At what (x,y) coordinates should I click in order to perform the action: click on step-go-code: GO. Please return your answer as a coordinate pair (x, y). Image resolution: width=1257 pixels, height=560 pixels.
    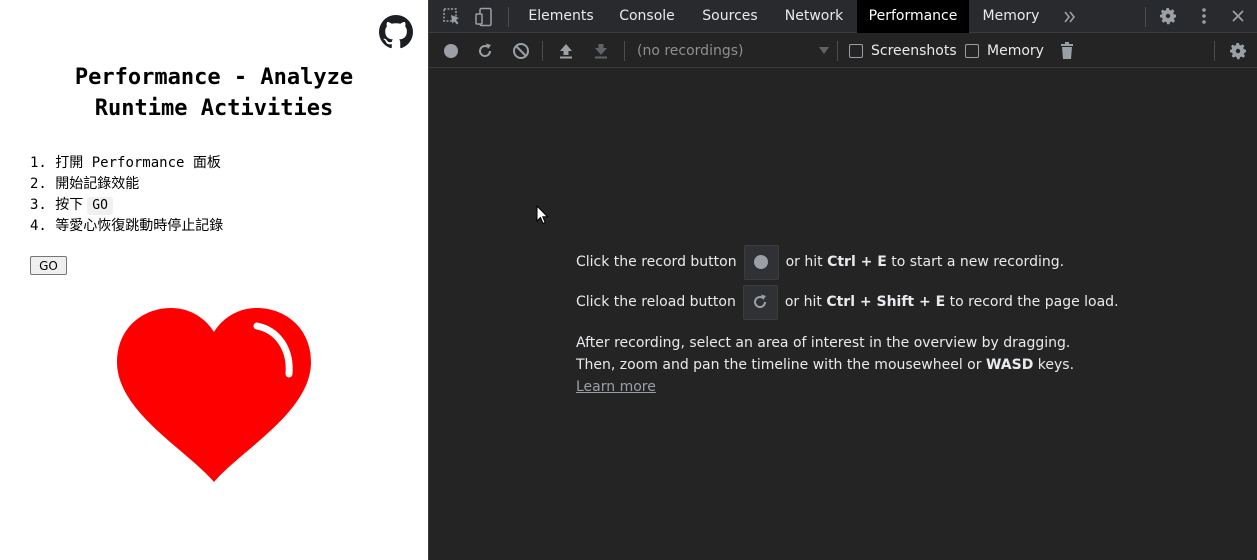
    Looking at the image, I should click on (100, 206).